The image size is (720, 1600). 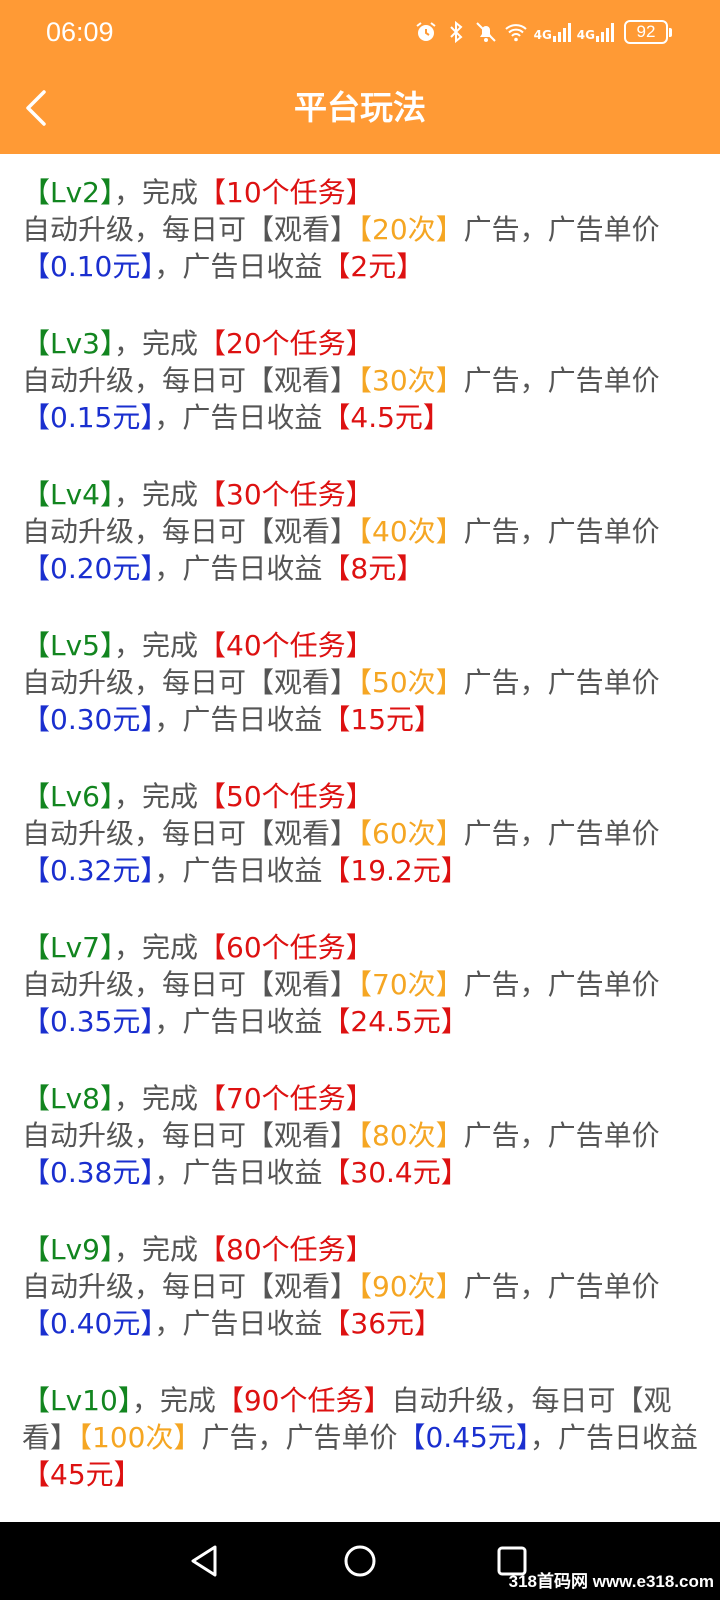 What do you see at coordinates (425, 31) in the screenshot?
I see `alarm-icon` at bounding box center [425, 31].